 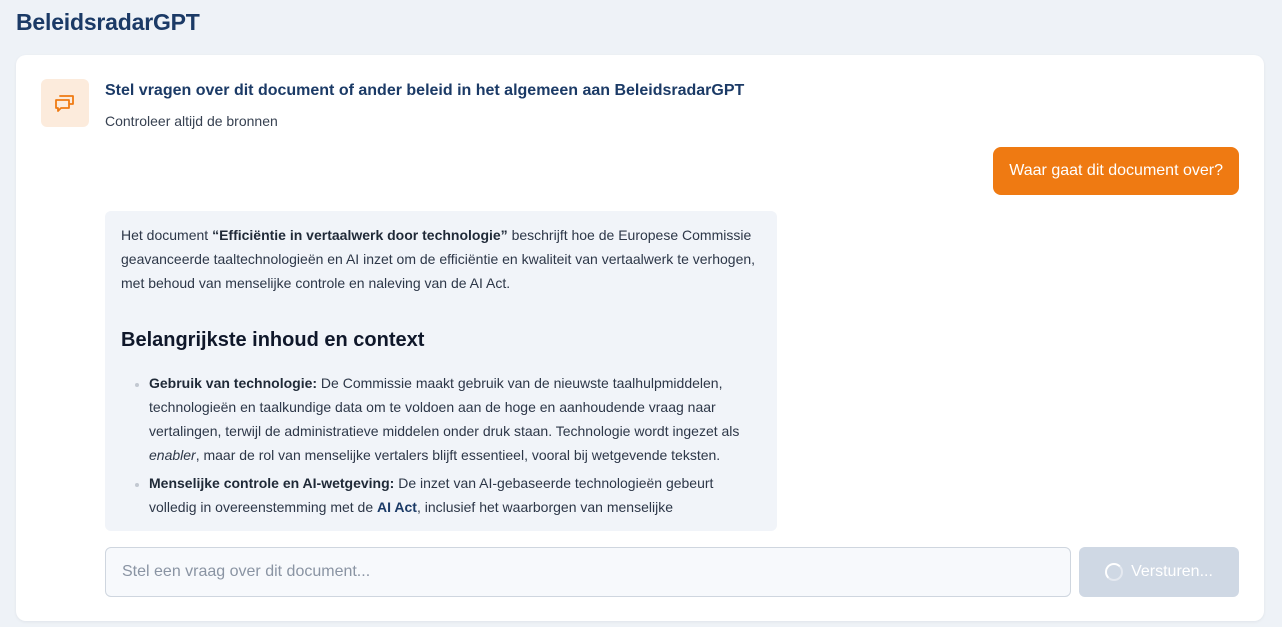 I want to click on ai-act-link: AI Act, so click(x=397, y=507).